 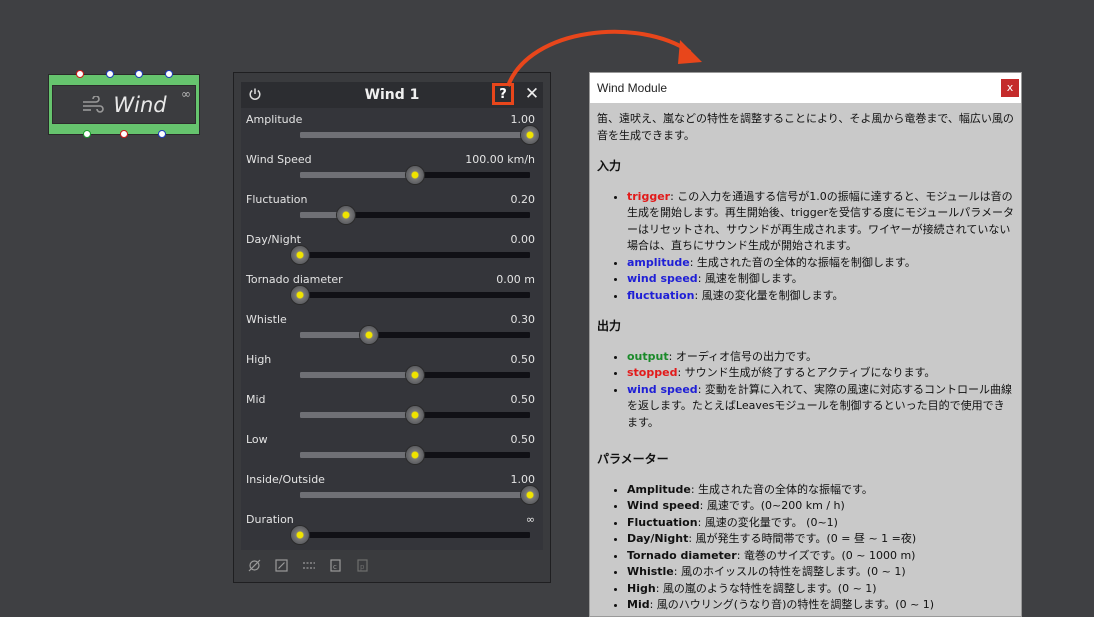 What do you see at coordinates (658, 262) in the screenshot?
I see `item-keyword: amplitude` at bounding box center [658, 262].